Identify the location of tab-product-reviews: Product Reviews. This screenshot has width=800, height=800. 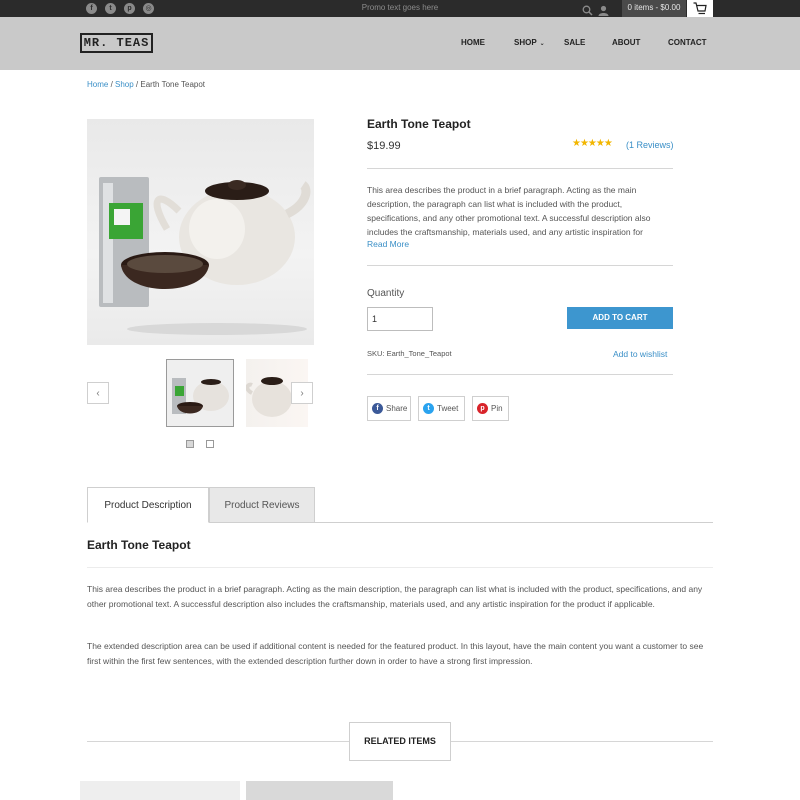
(262, 505).